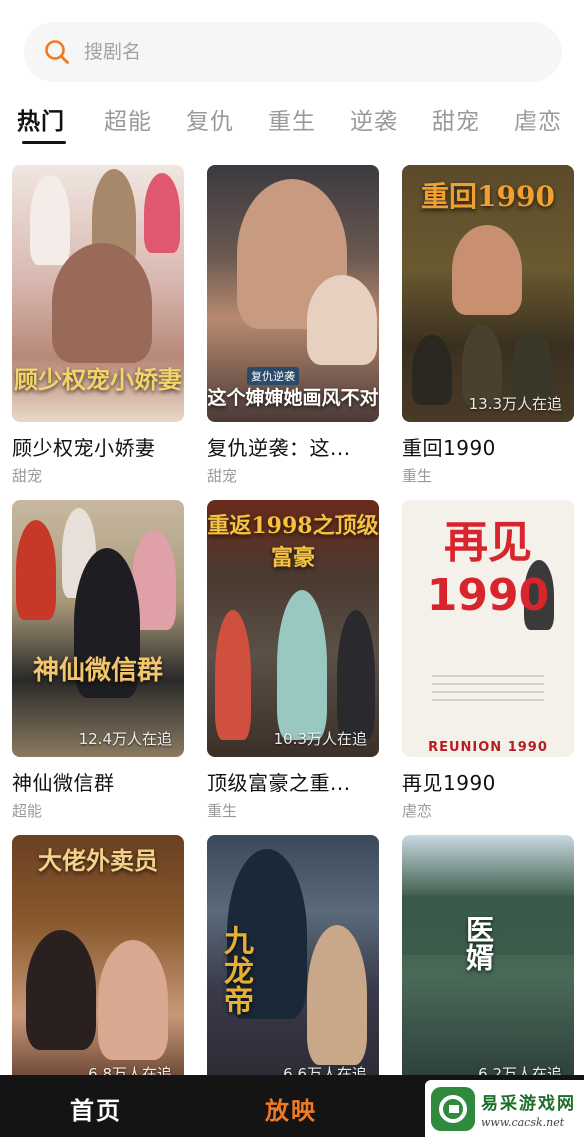 This screenshot has height=1137, width=584. I want to click on drama-poster: 重回1990 13.3万人在追, so click(488, 293).